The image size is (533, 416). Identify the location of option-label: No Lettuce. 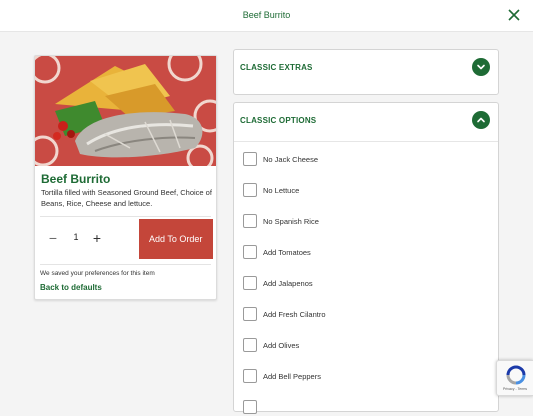
(281, 190).